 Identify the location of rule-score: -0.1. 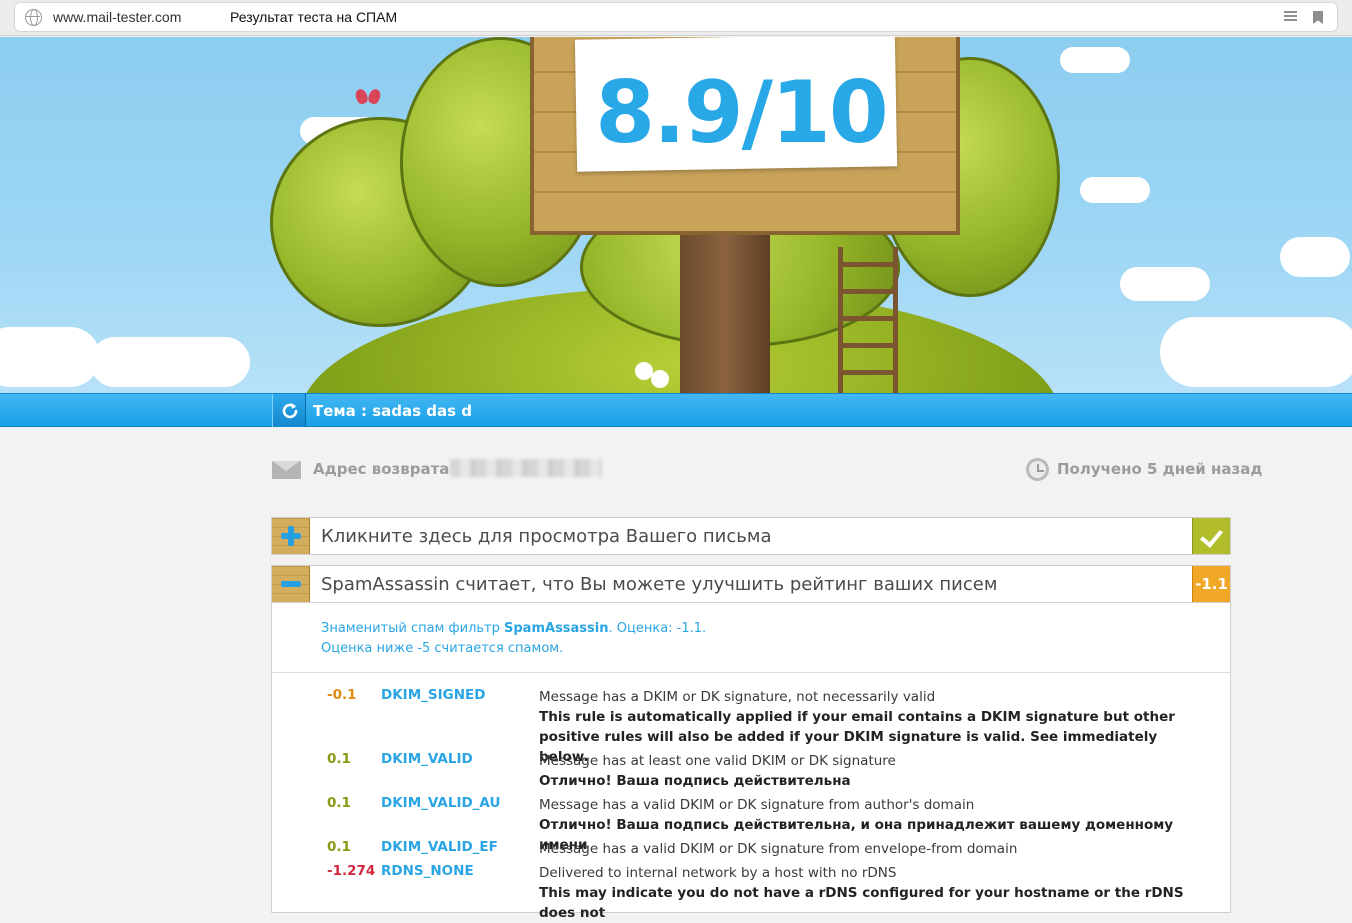
(342, 695).